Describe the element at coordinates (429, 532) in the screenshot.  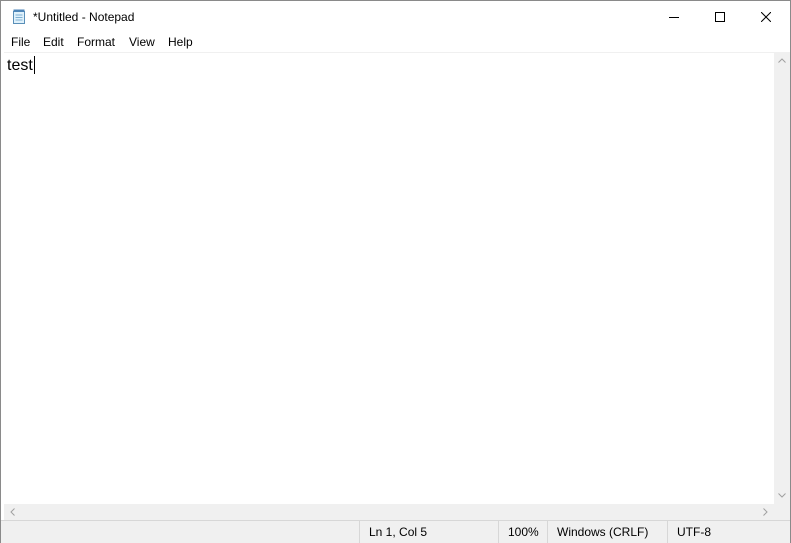
I see `status-cursor-position: Ln 1, Col 5` at that location.